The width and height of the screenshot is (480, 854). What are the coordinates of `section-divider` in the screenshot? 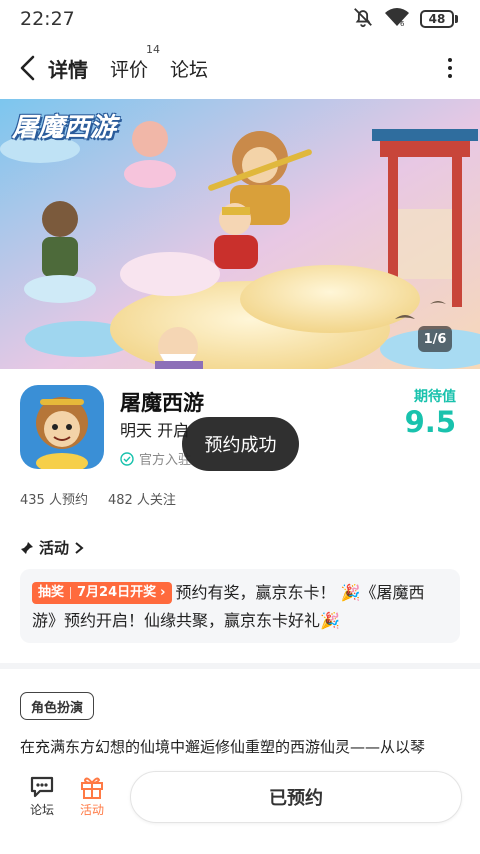 It's located at (240, 666).